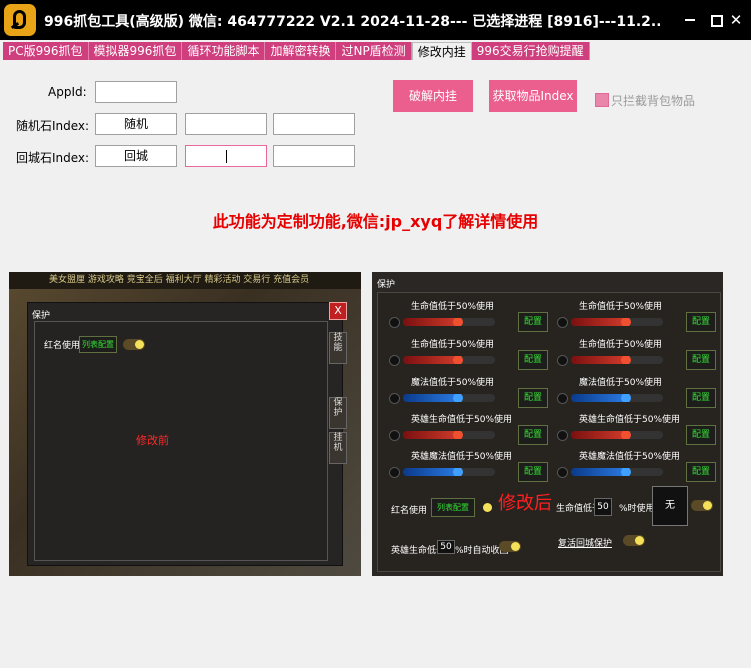  I want to click on hp-below-value: 50, so click(603, 507).